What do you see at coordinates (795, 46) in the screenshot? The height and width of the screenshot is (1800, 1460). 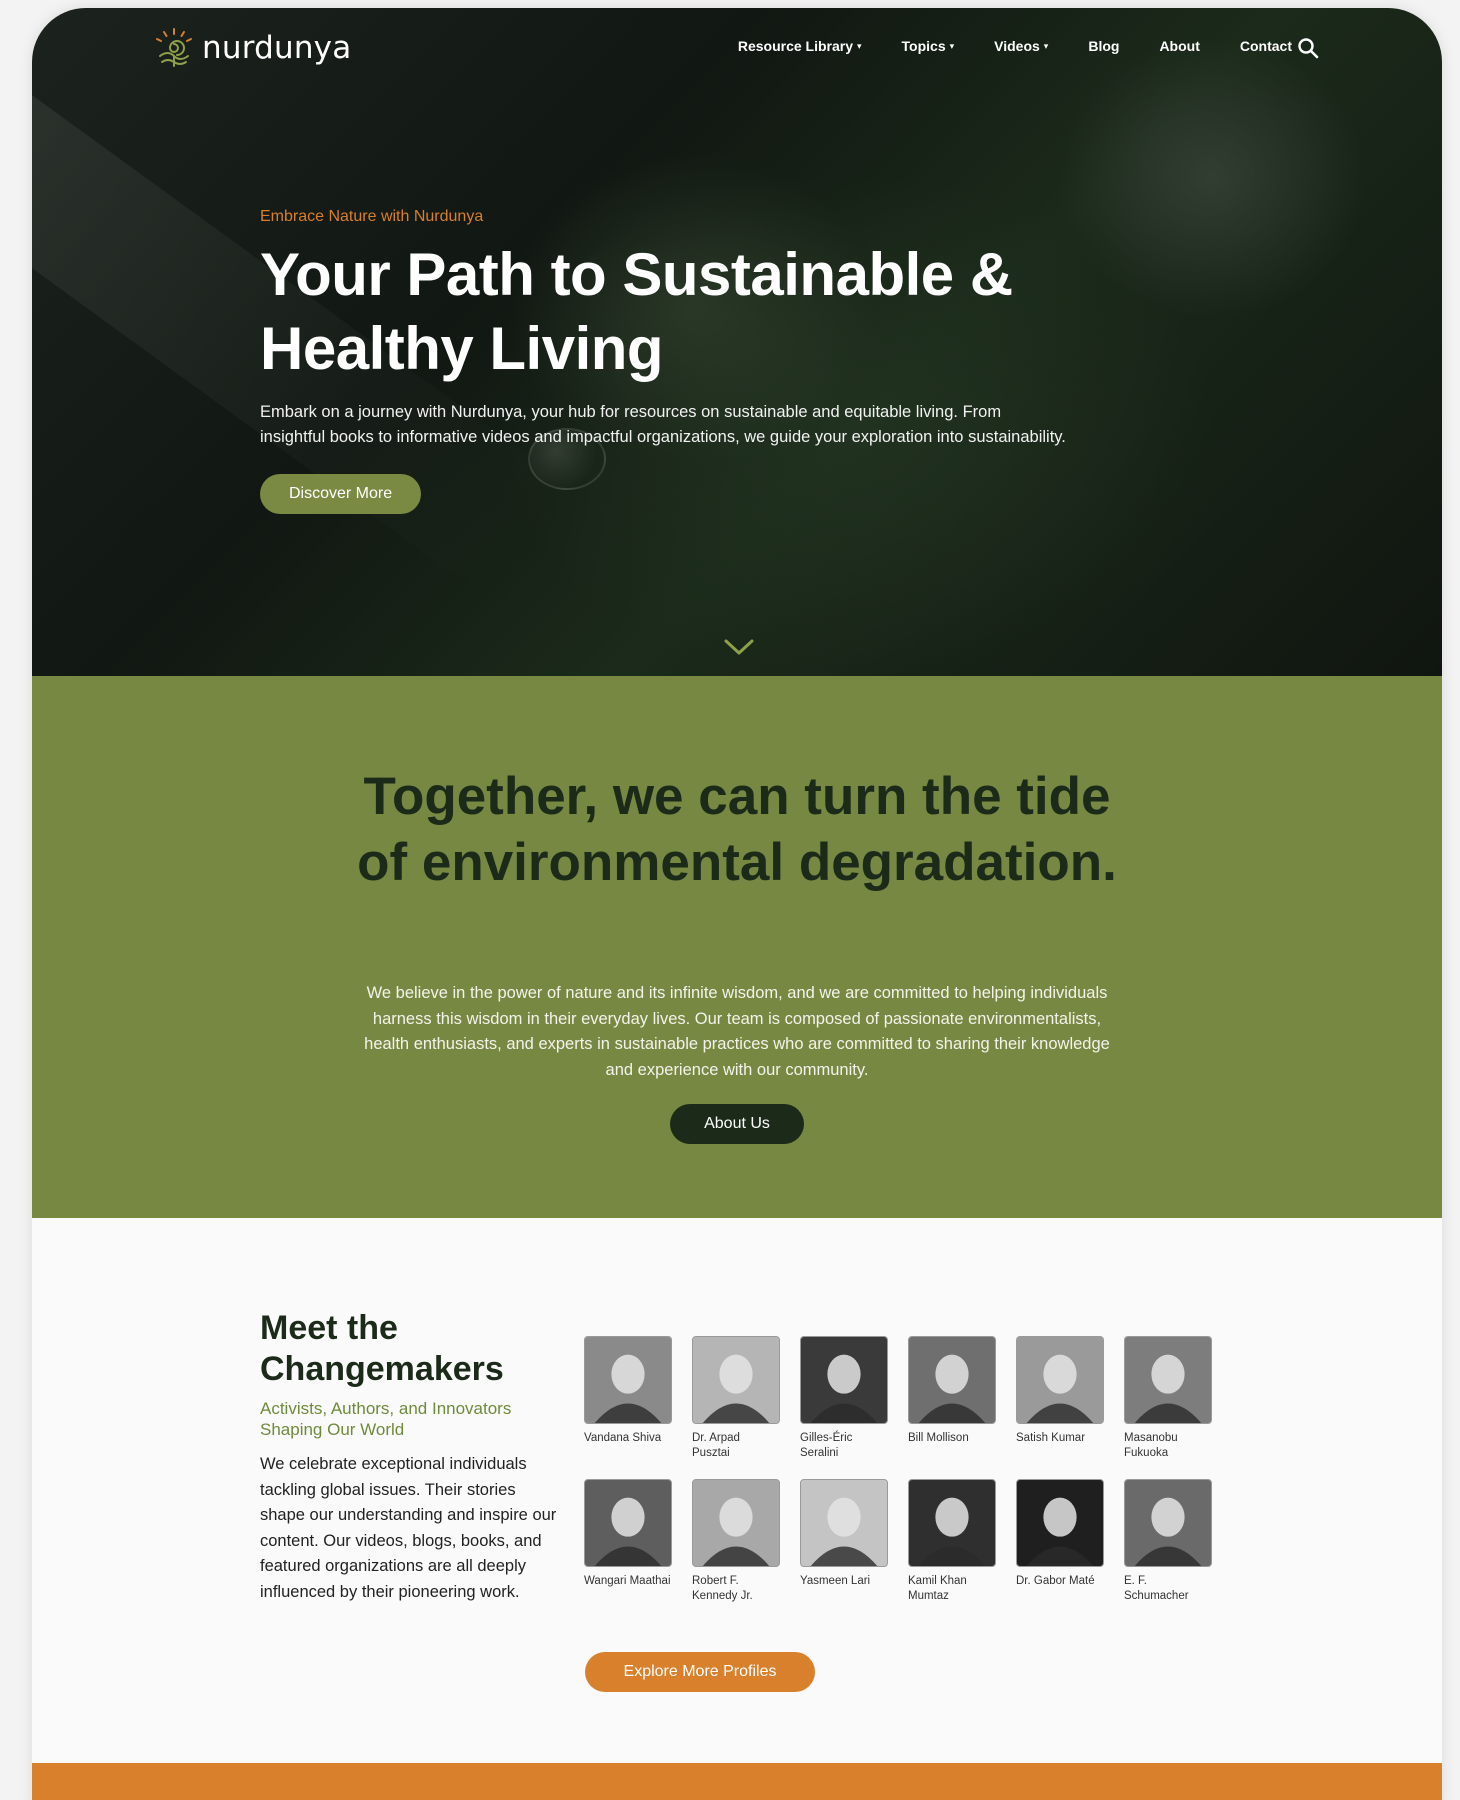 I see `nav-item-label: Resource Library` at bounding box center [795, 46].